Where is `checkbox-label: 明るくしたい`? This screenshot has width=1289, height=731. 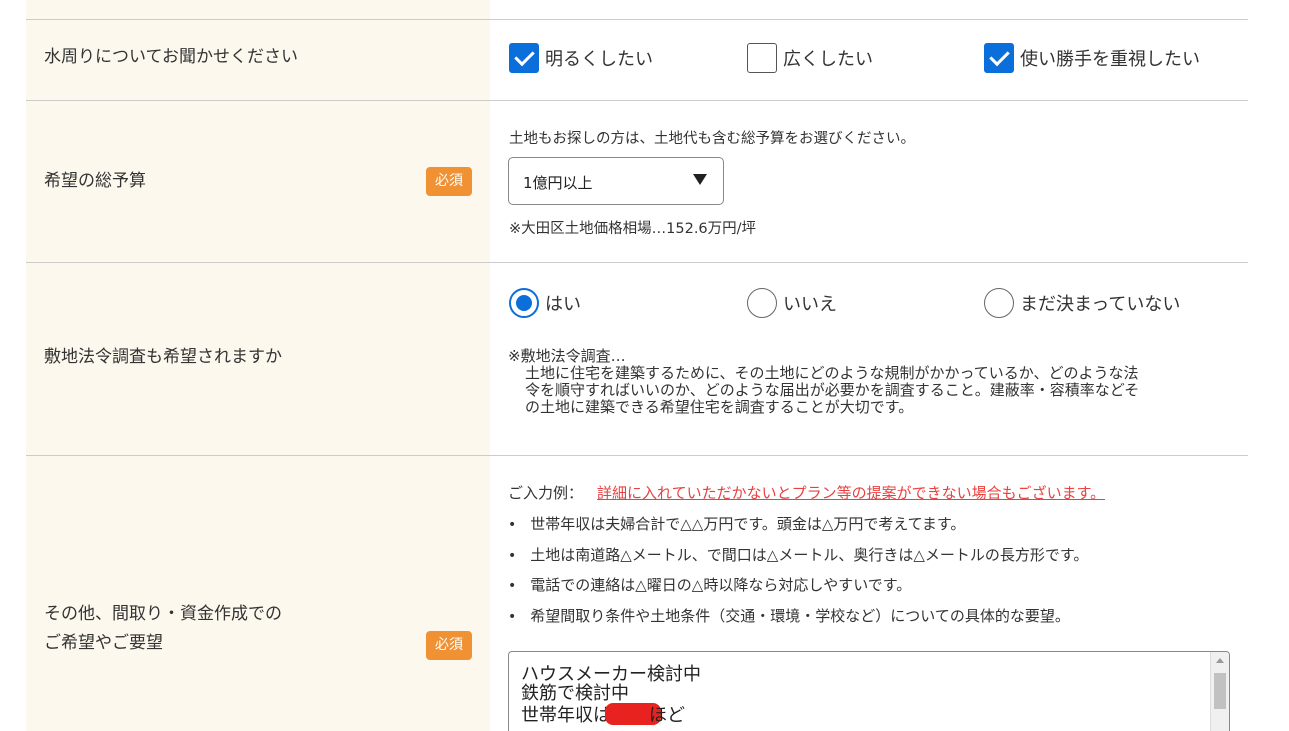
checkbox-label: 明るくしたい is located at coordinates (599, 59).